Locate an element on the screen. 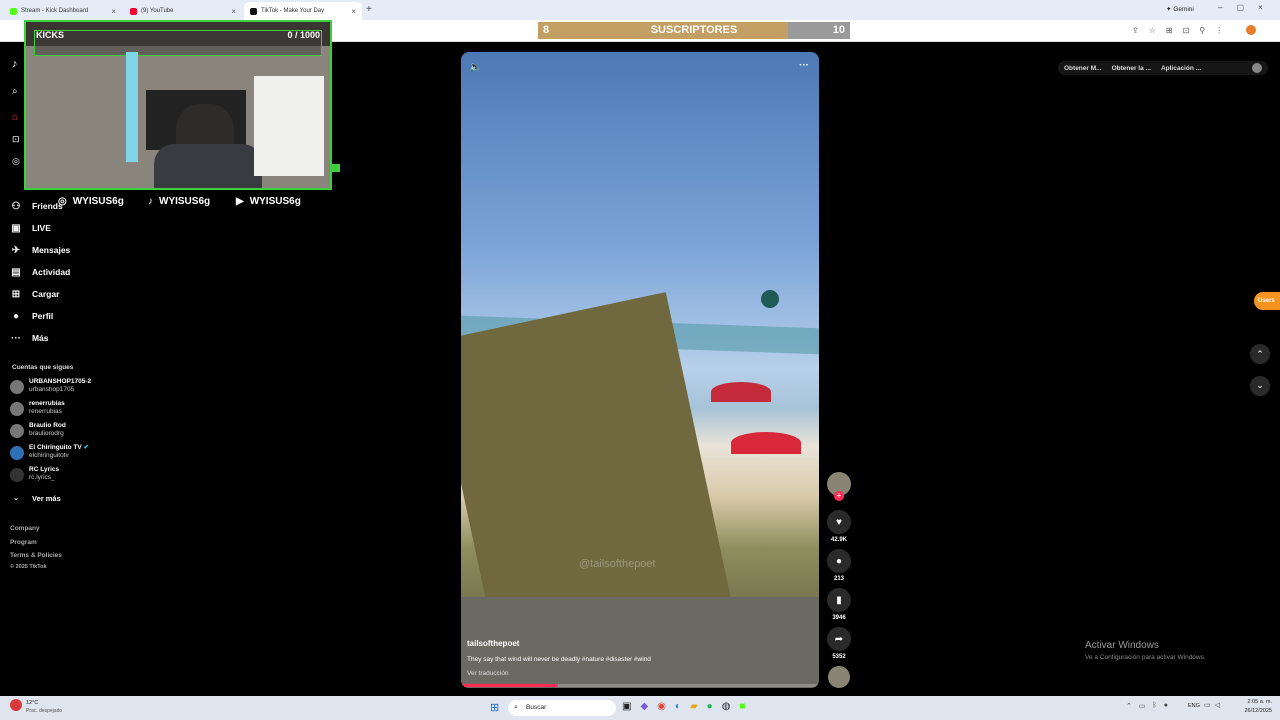 Image resolution: width=1280 pixels, height=720 pixels. upload-icon: ⊞ is located at coordinates (16, 294).